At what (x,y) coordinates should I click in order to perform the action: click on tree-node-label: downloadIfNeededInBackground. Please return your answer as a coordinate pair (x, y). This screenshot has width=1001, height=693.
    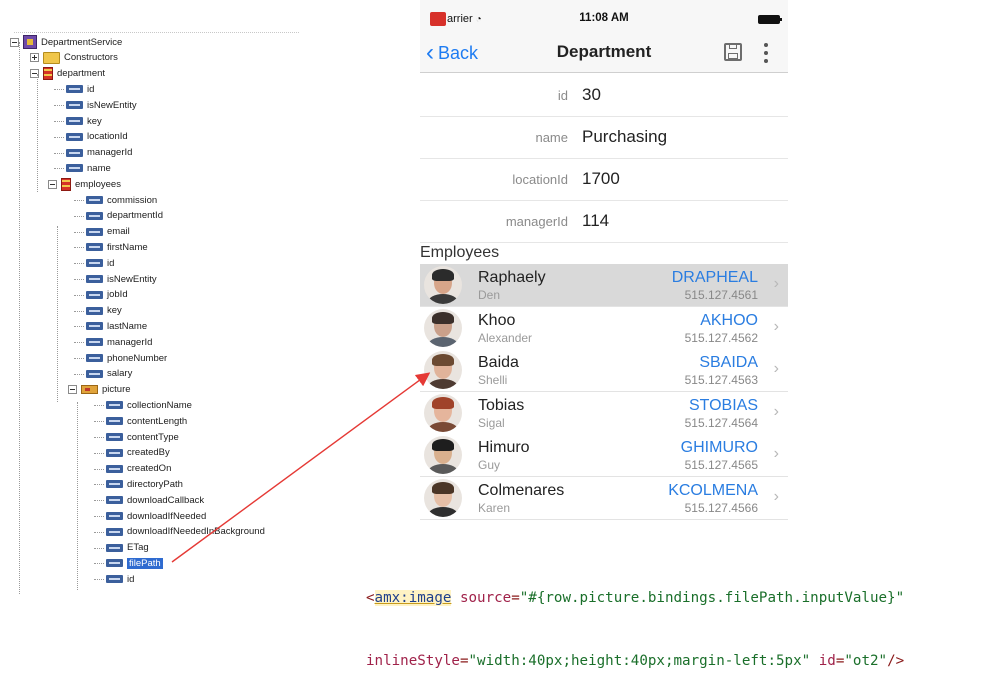
    Looking at the image, I should click on (196, 532).